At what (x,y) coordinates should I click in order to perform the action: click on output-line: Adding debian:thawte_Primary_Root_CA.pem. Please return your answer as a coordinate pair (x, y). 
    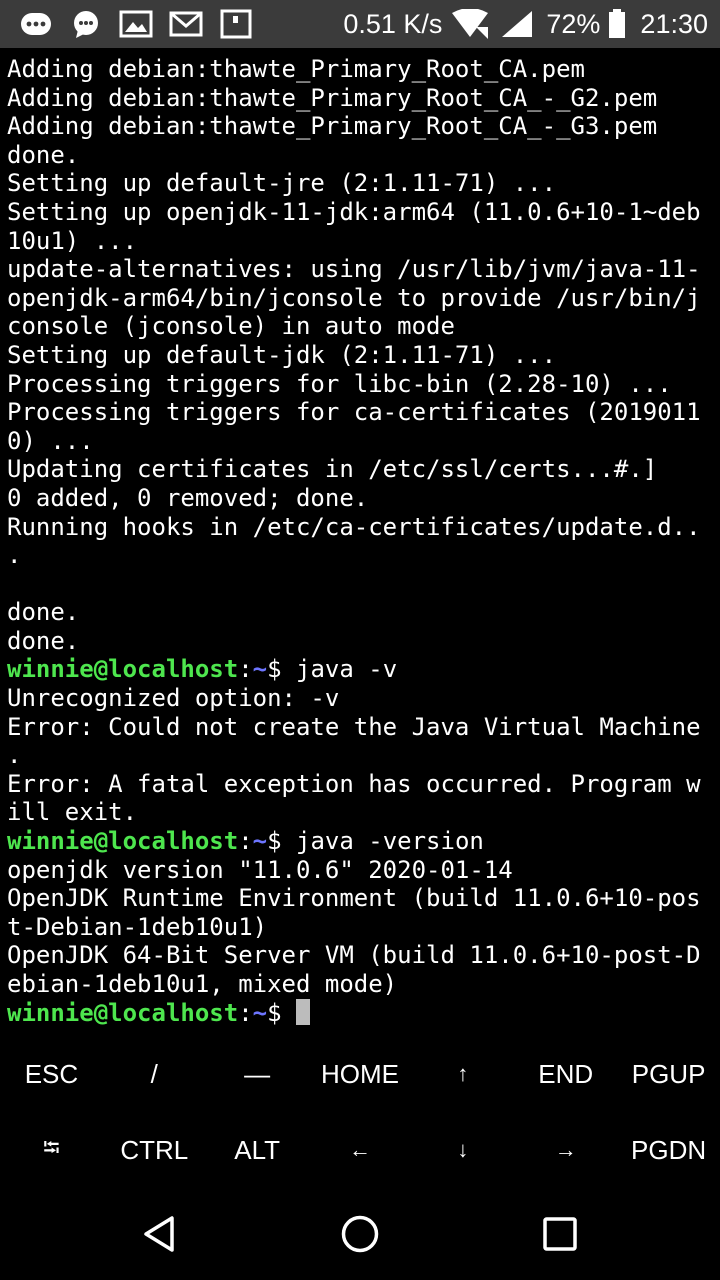
    Looking at the image, I should click on (296, 69).